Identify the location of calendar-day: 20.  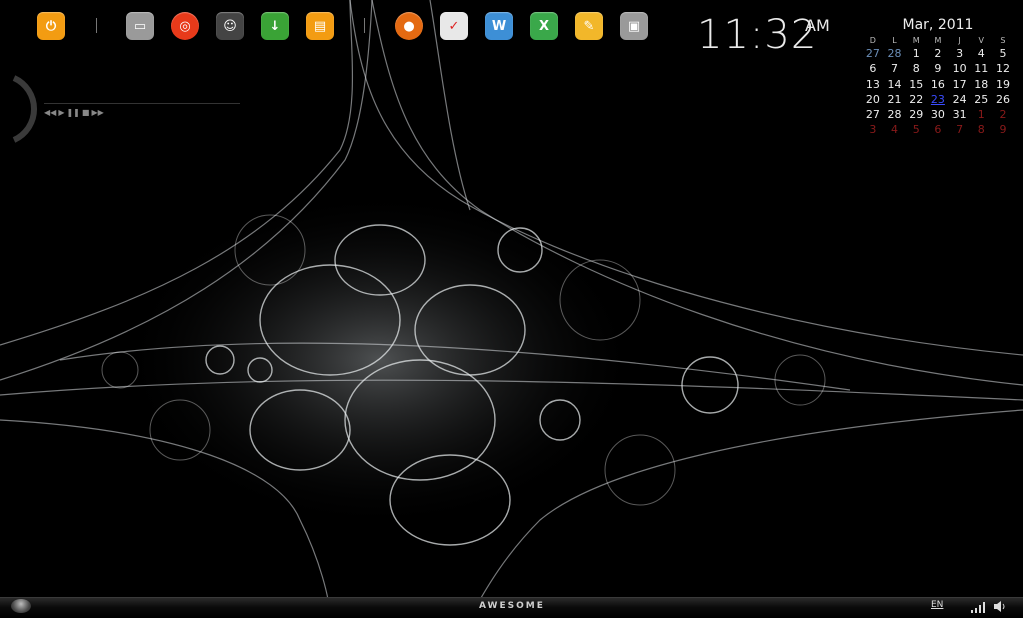
(873, 99).